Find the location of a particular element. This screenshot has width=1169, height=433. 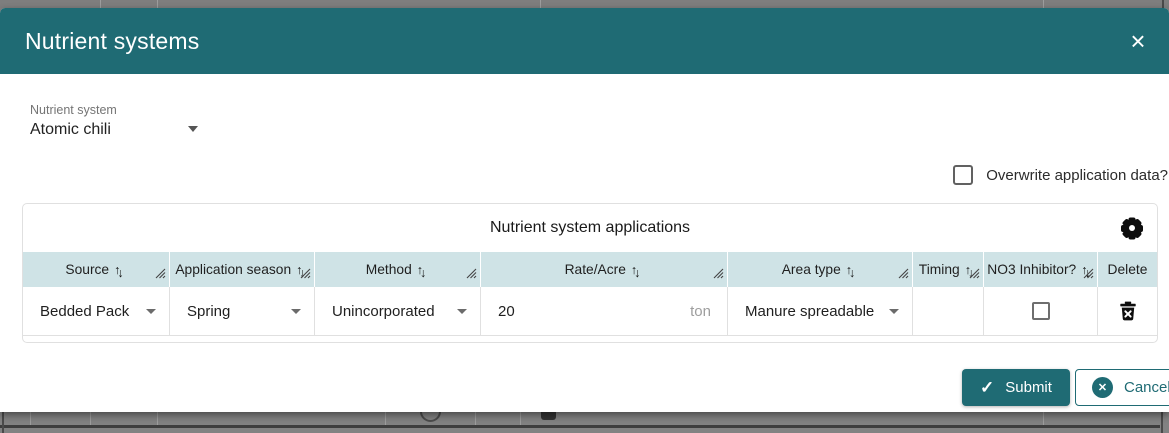

check-icon: ✓ is located at coordinates (987, 387).